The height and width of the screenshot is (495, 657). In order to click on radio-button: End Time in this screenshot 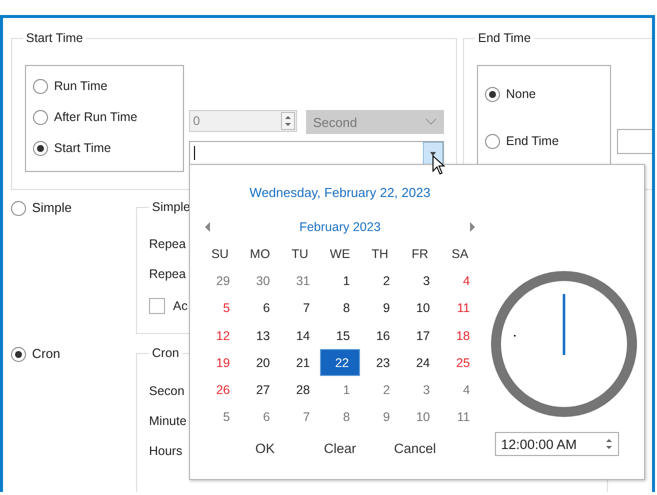, I will do `click(522, 141)`.